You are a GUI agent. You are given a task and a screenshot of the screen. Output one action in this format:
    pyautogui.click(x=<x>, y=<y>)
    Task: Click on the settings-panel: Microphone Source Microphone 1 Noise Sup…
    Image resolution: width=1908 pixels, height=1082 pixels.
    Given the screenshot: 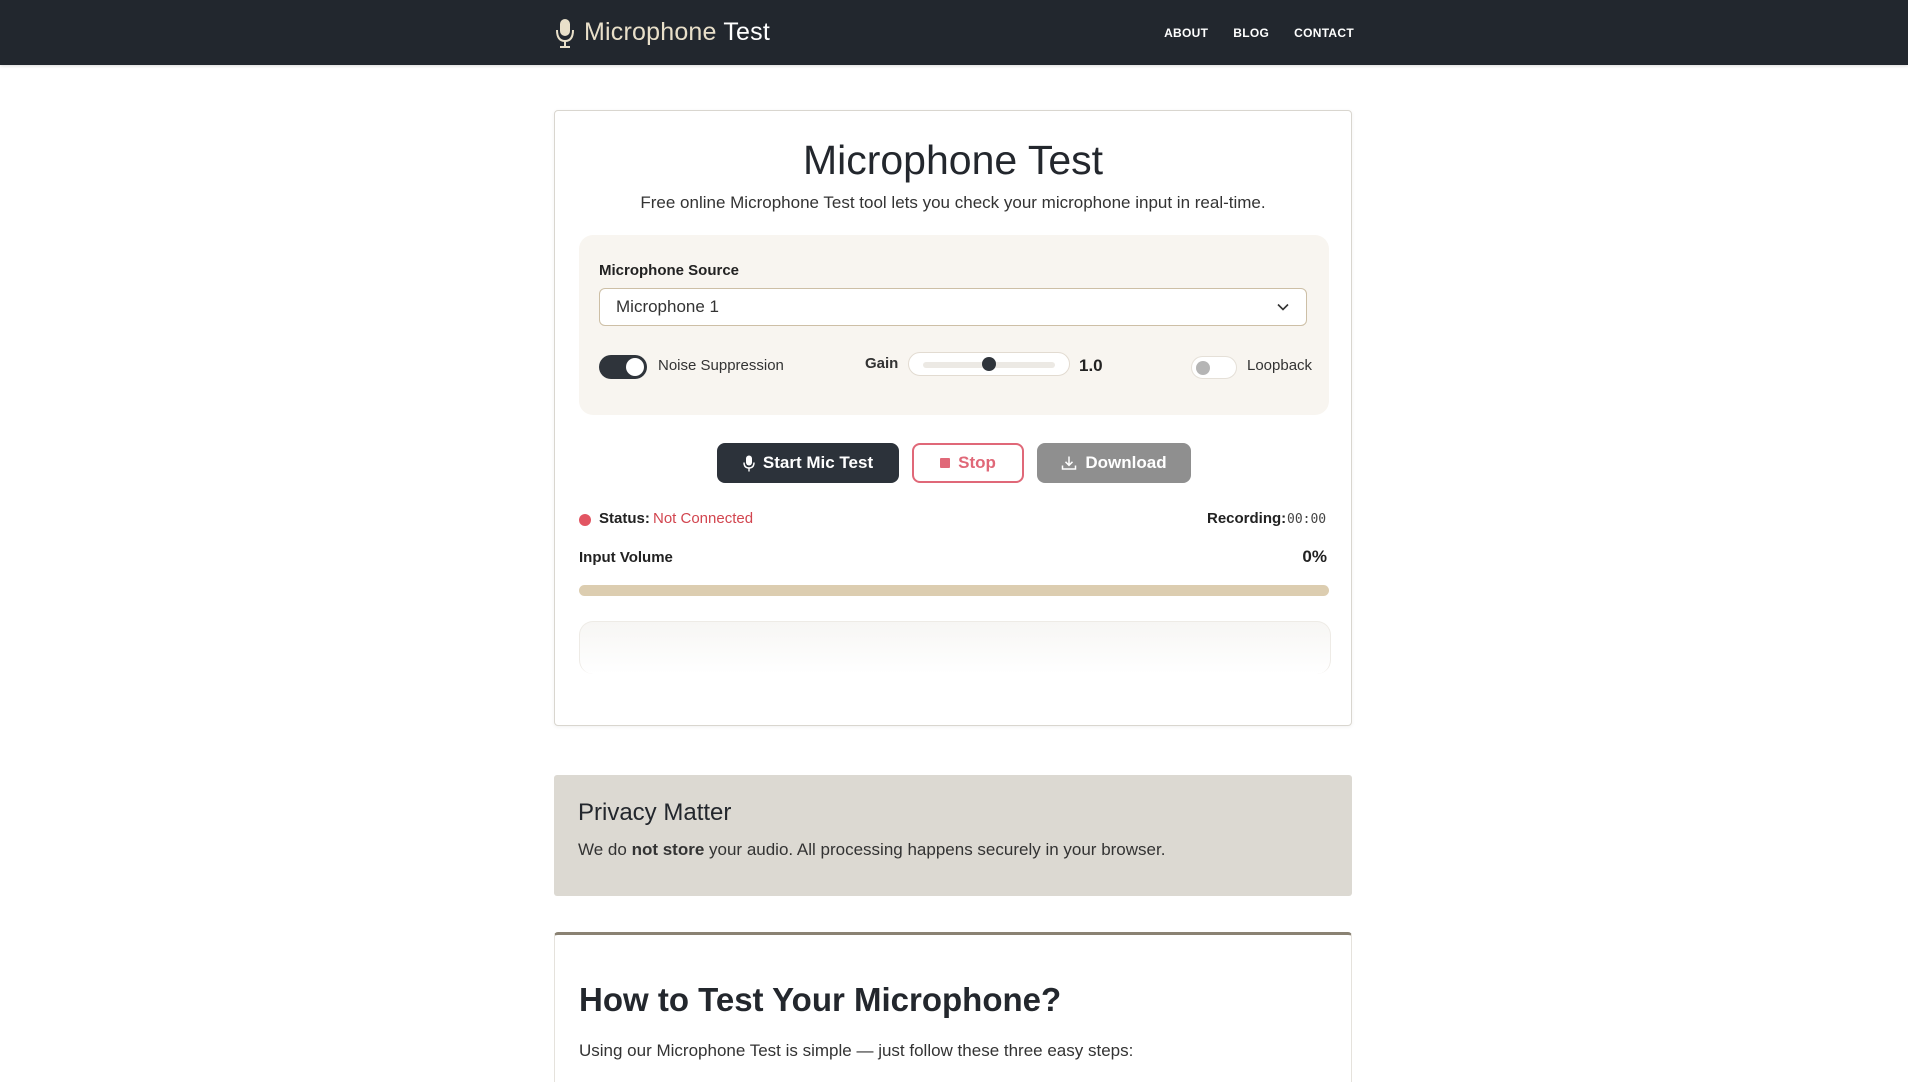 What is the action you would take?
    pyautogui.click(x=954, y=325)
    